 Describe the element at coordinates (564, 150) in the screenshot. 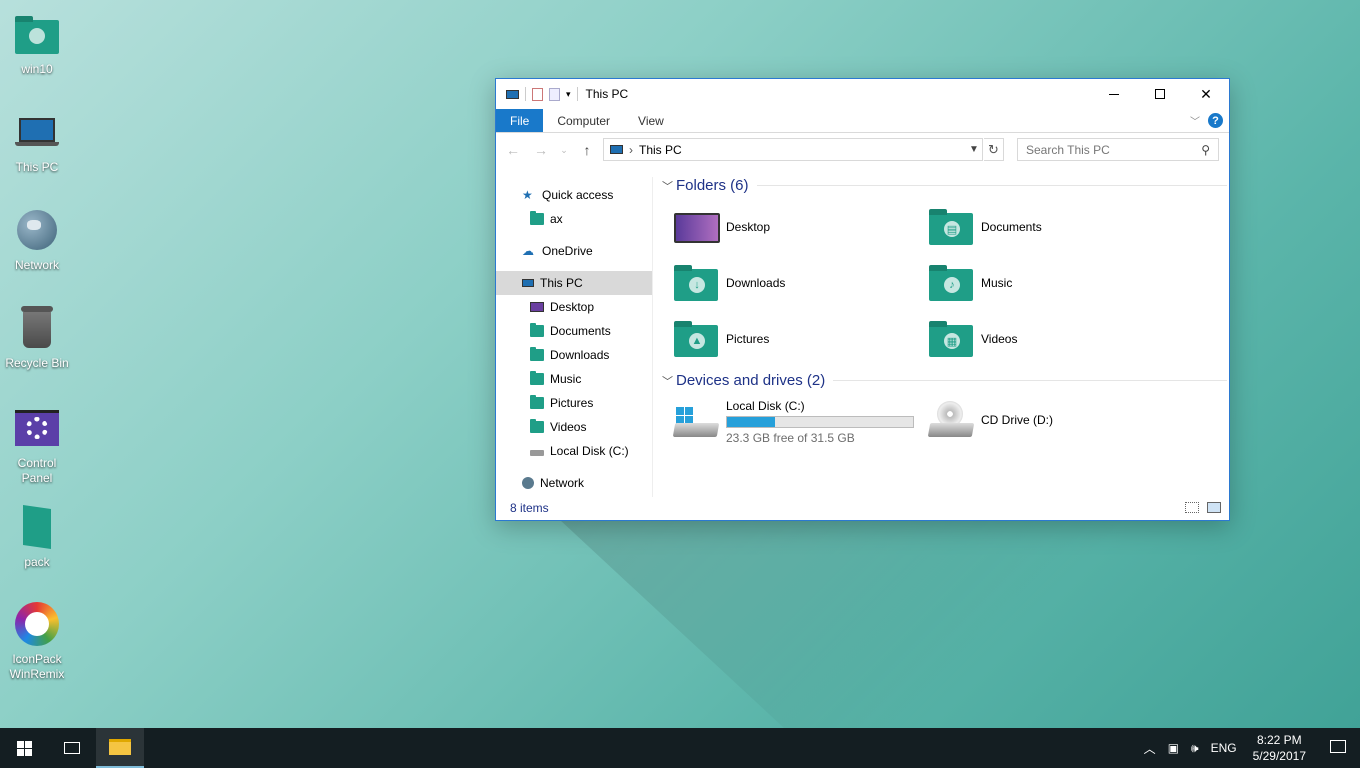

I see `recent-locations-button: ⌄` at that location.